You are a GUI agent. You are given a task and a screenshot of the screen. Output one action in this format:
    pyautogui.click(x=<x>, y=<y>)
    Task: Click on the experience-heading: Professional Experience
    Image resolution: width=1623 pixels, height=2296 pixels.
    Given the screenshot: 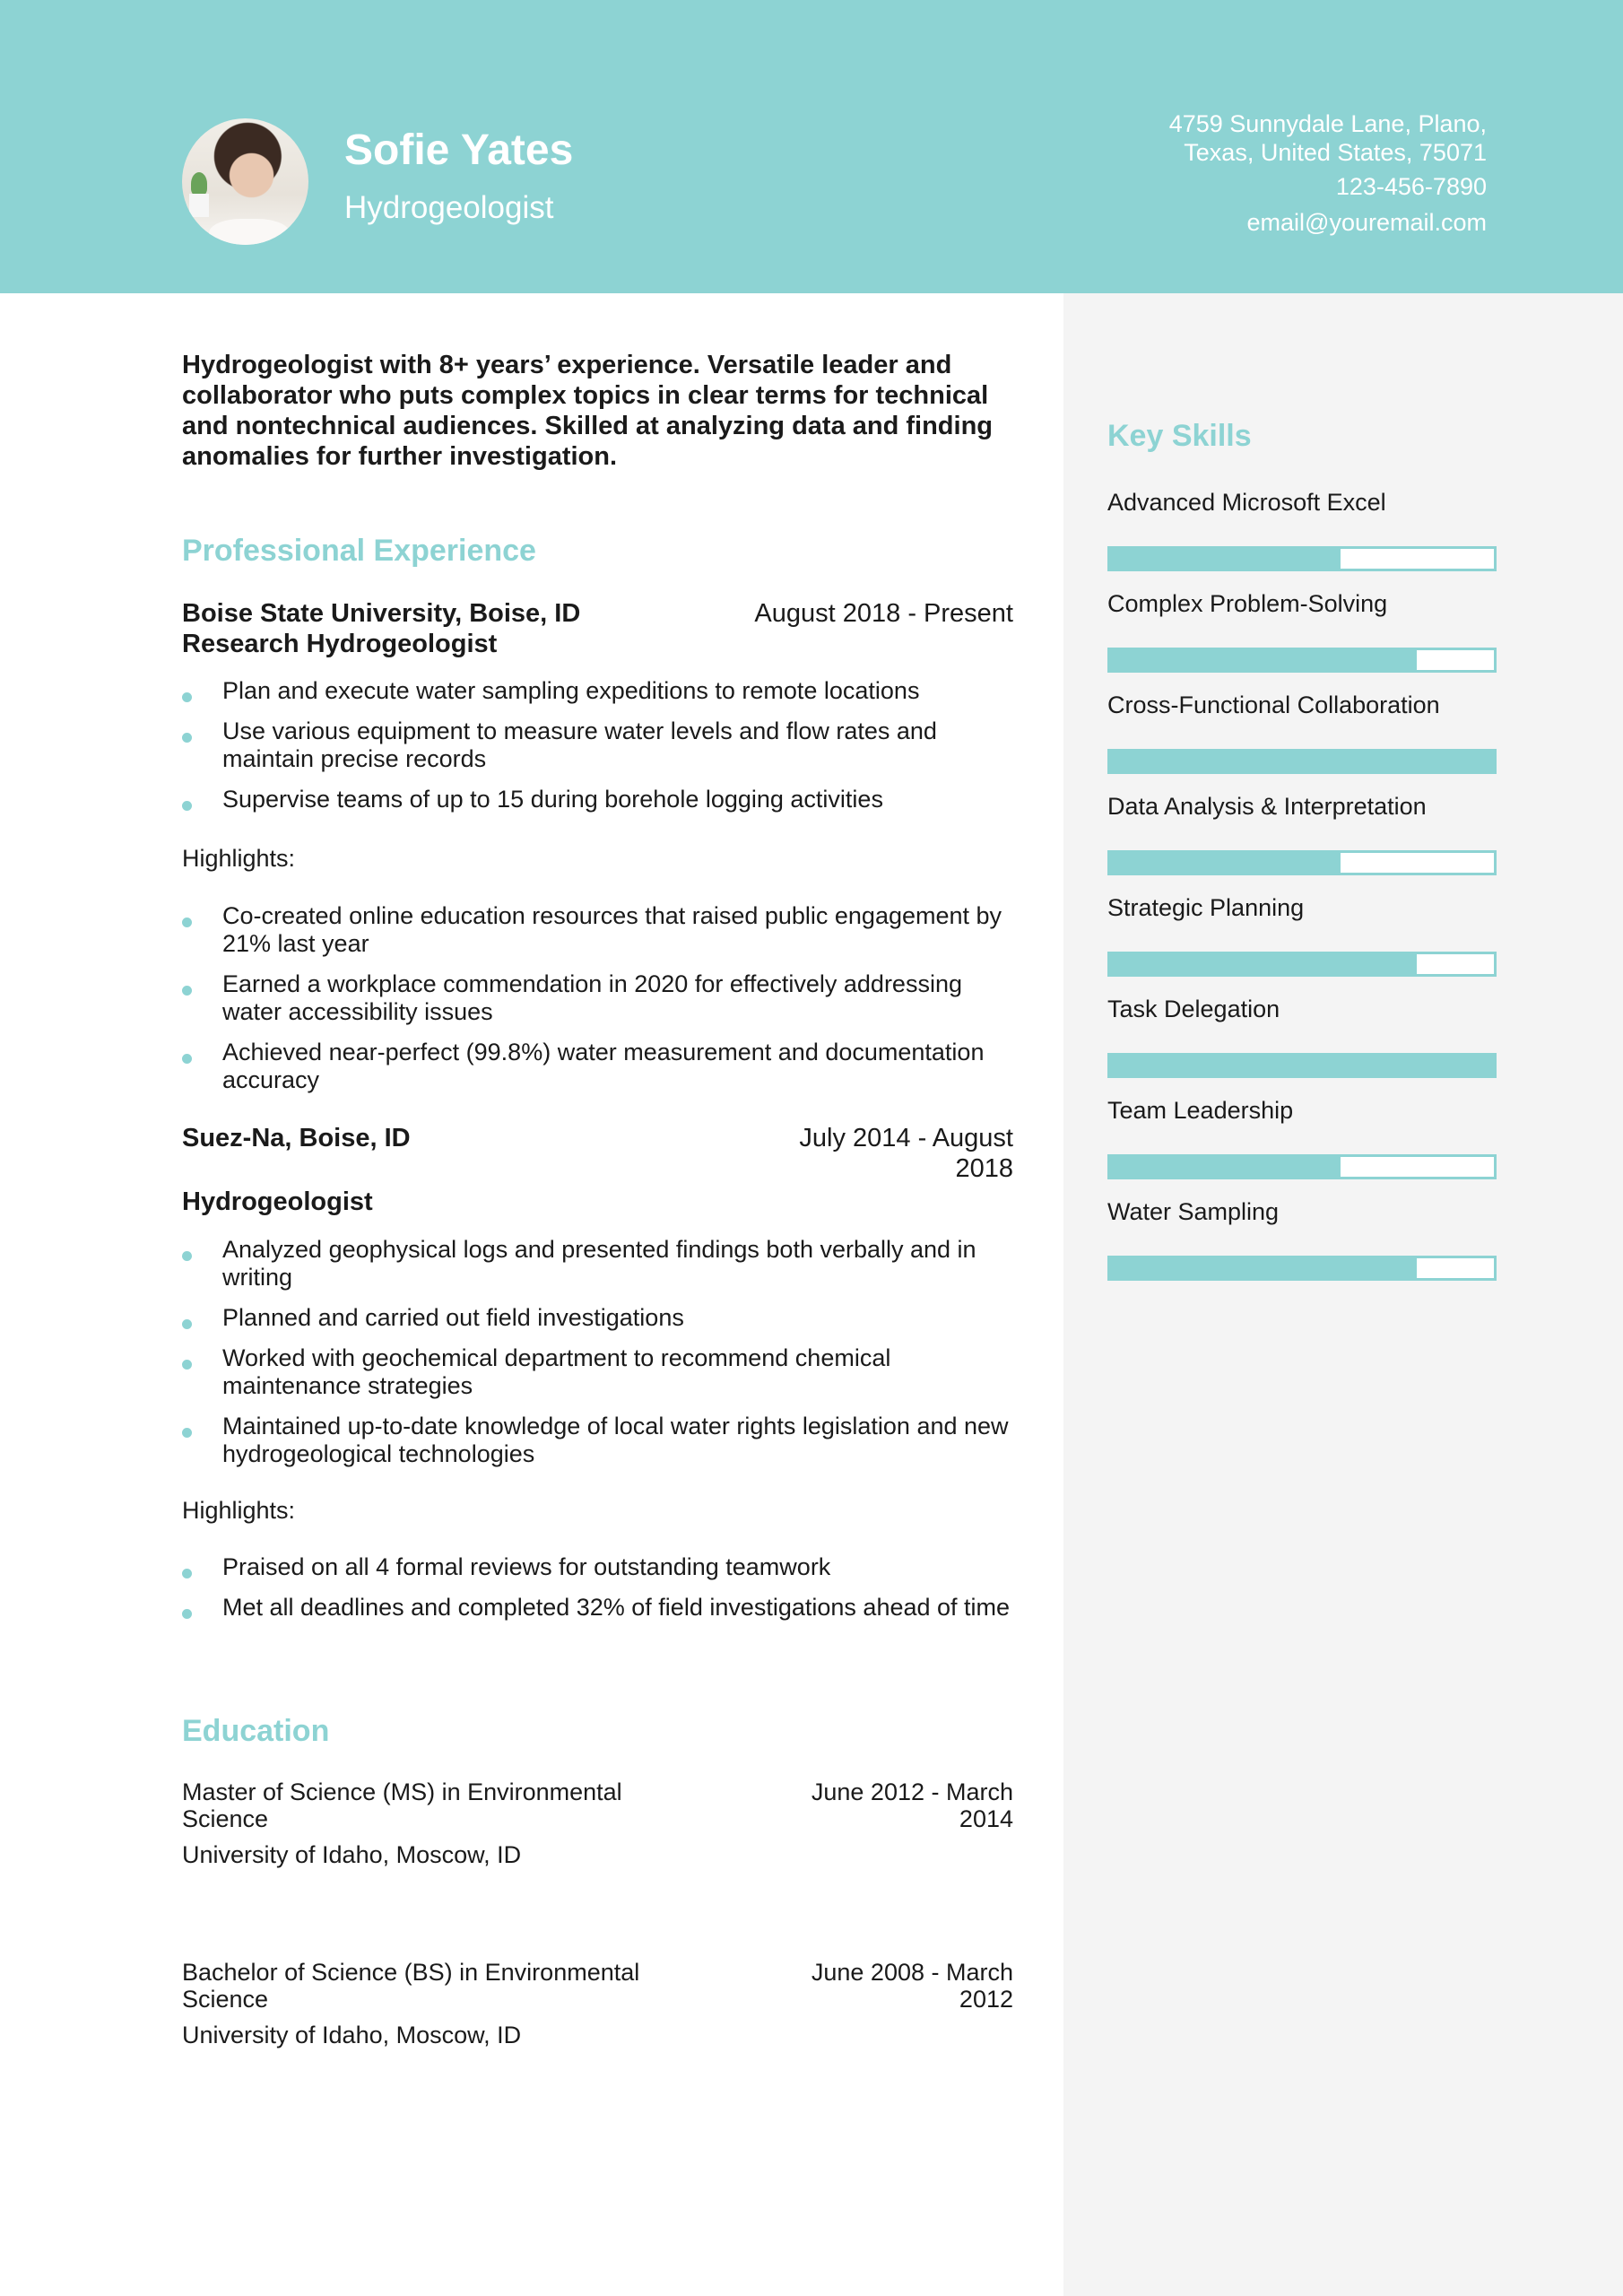 What is the action you would take?
    pyautogui.click(x=359, y=551)
    